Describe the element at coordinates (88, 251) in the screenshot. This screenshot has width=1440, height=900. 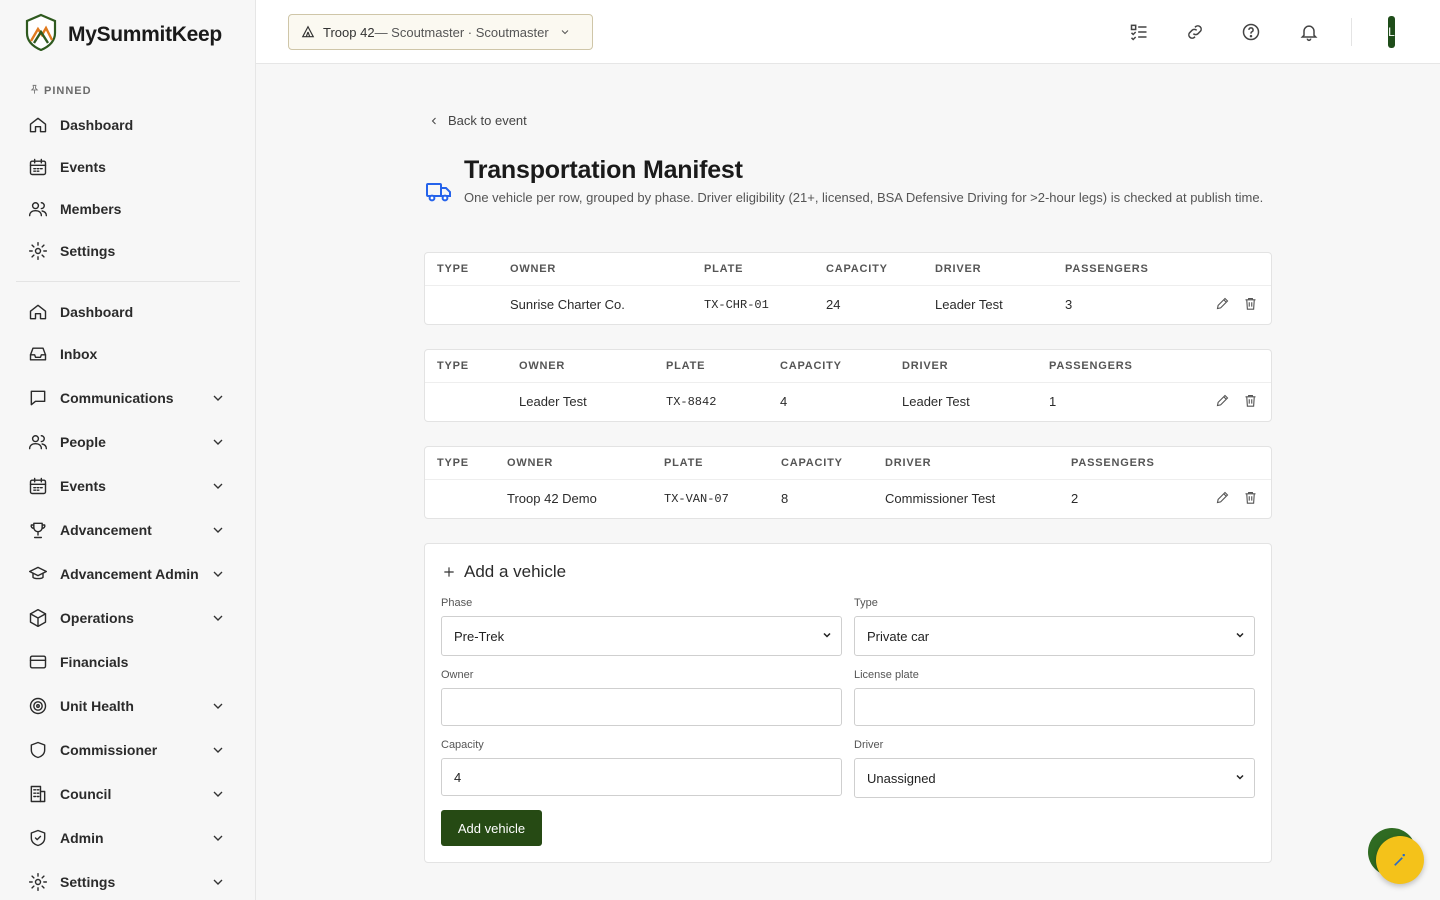
I see `nav-label: Settings` at that location.